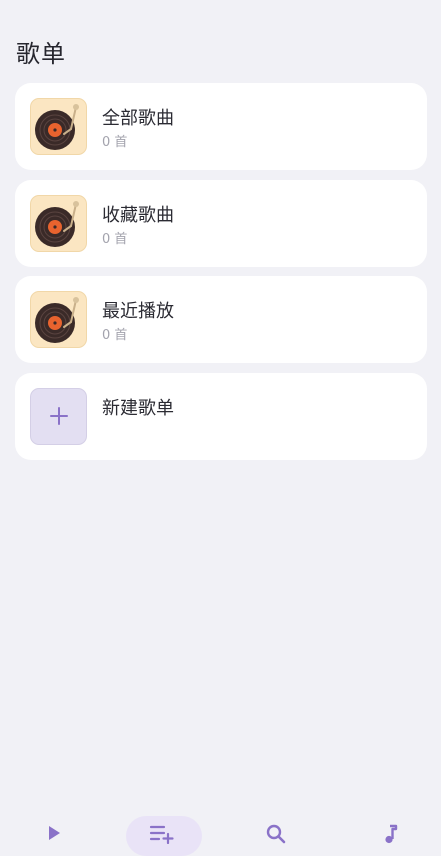  I want to click on tab-playlists, so click(162, 834).